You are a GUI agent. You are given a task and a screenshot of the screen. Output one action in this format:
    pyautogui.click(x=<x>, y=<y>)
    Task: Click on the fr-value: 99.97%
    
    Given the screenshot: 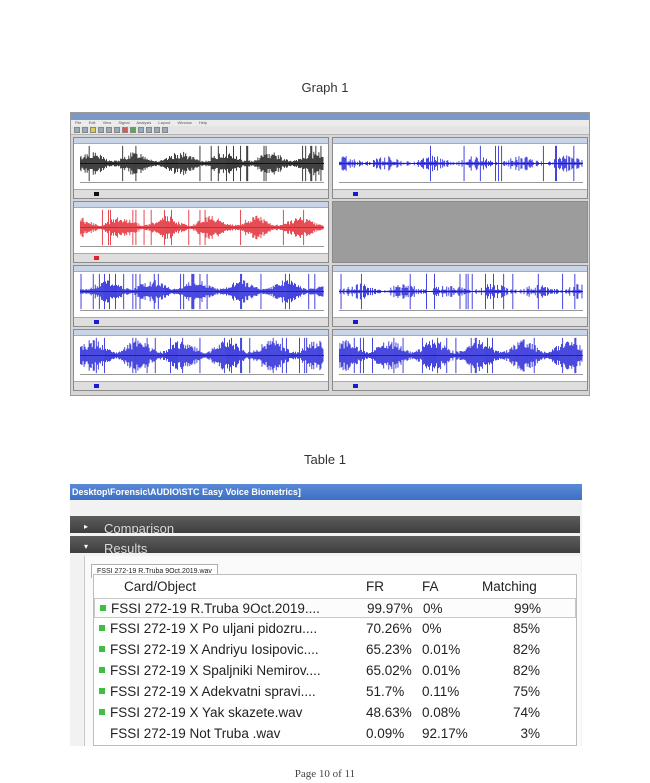 What is the action you would take?
    pyautogui.click(x=390, y=608)
    